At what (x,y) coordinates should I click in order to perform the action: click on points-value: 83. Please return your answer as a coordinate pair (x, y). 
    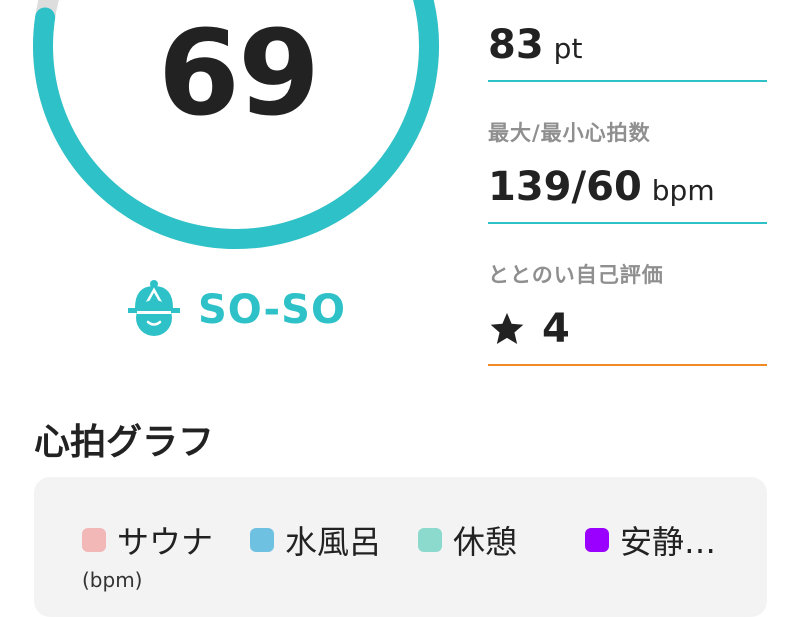
    Looking at the image, I should click on (516, 45).